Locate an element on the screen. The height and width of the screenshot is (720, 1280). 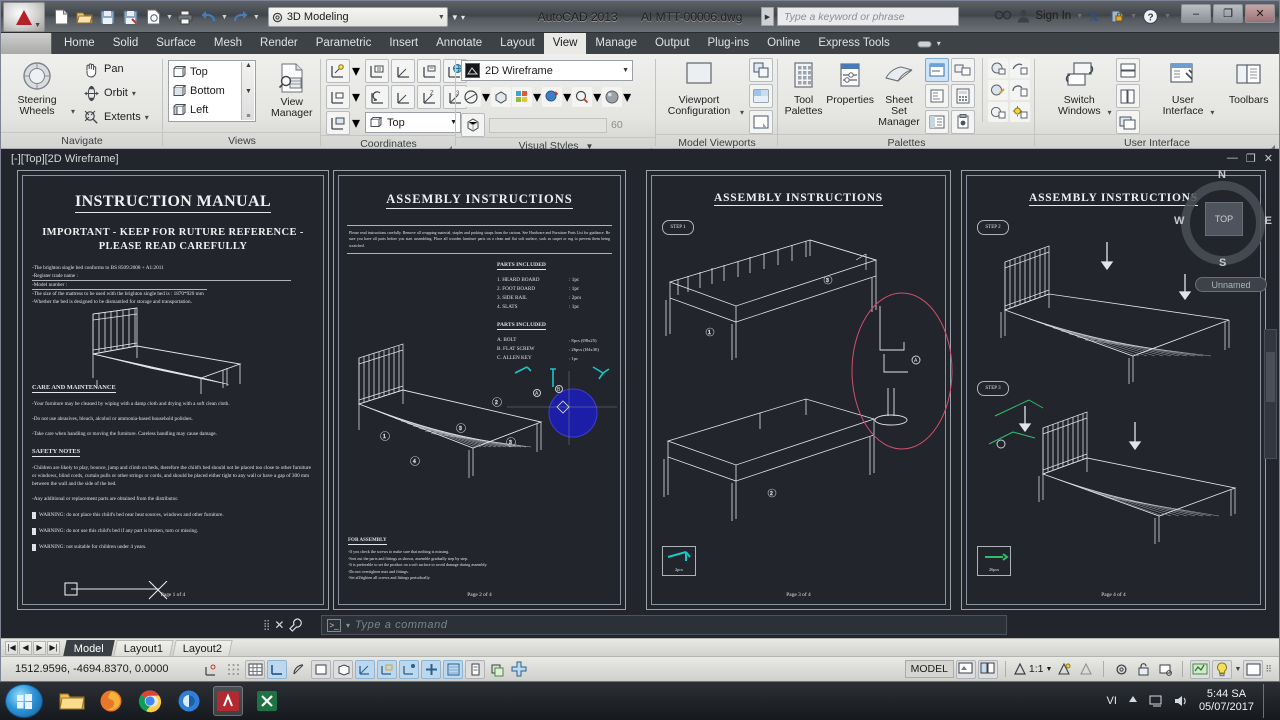
xray-effect-button is located at coordinates (471, 97).